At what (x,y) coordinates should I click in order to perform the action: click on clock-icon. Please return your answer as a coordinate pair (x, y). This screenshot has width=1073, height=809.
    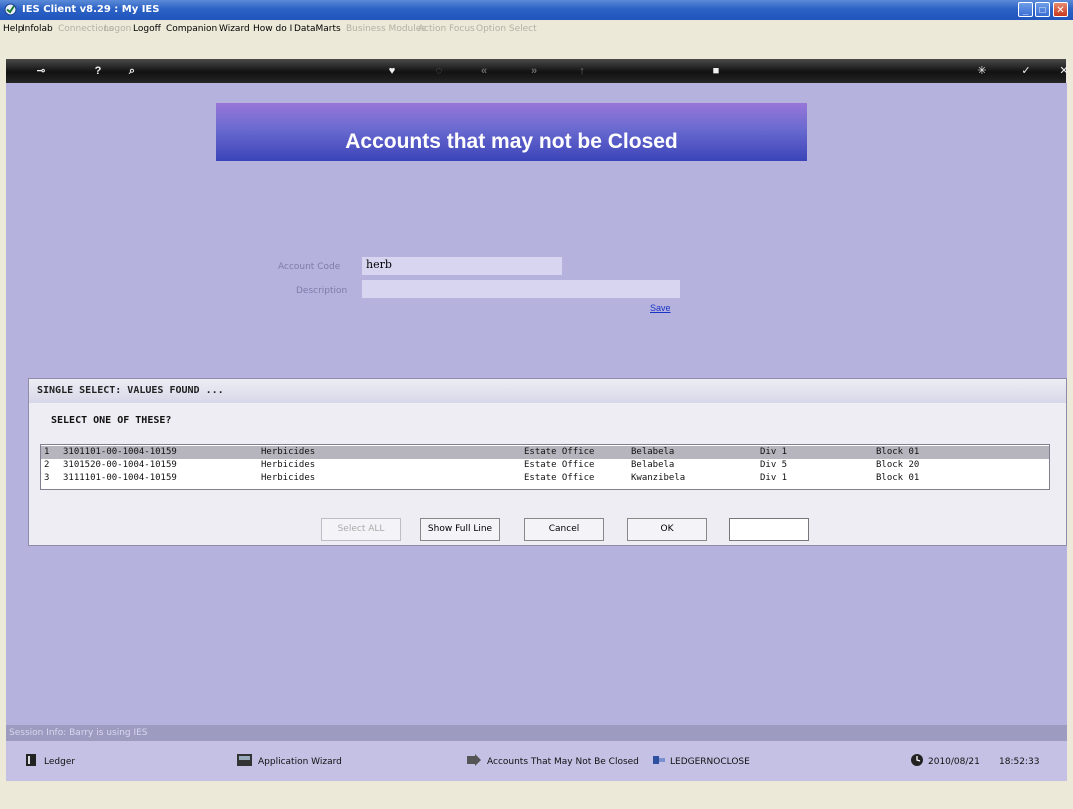
    Looking at the image, I should click on (917, 760).